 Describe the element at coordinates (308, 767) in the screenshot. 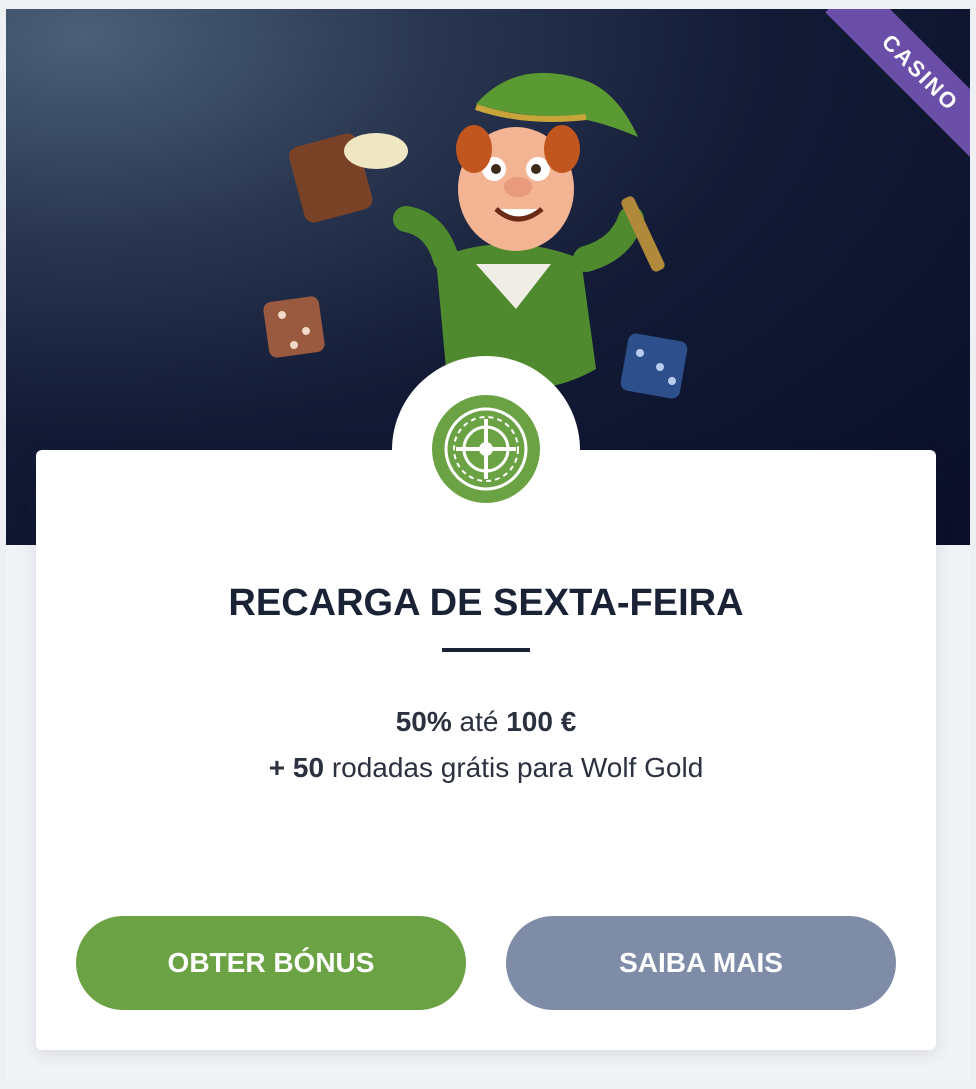

I see `offer-spins: 50` at that location.